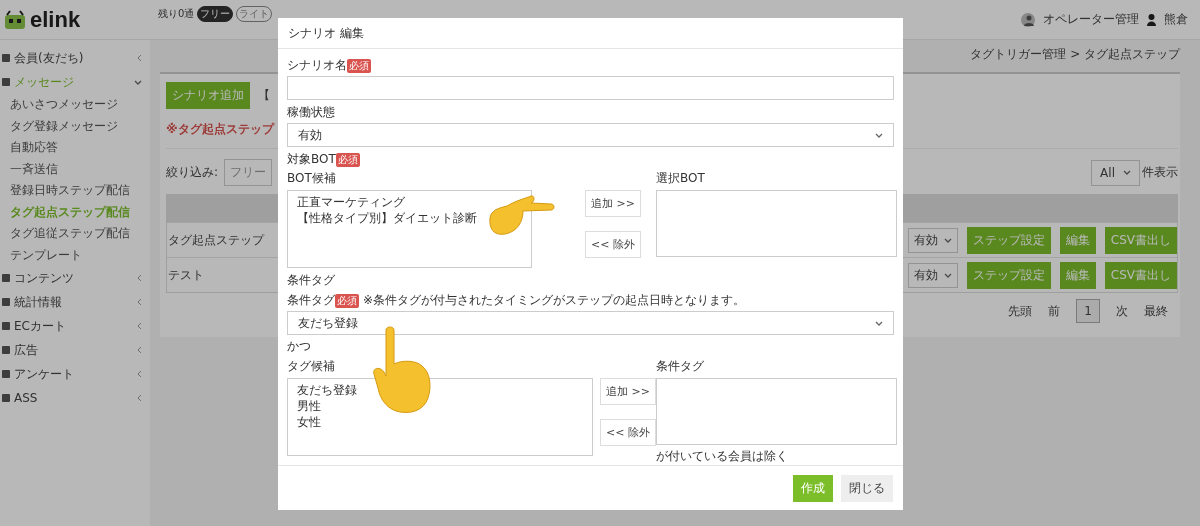 This screenshot has height=526, width=1200. What do you see at coordinates (75, 126) in the screenshot?
I see `sidebar-subitem: タグ登録メッセージ` at bounding box center [75, 126].